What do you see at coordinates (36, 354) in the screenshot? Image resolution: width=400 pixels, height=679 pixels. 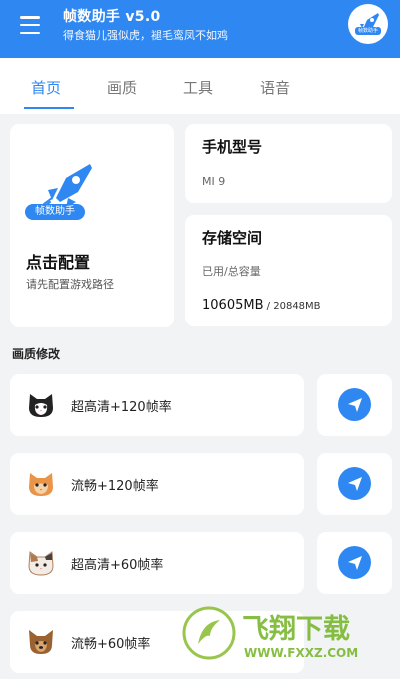 I see `section-title: 画质修改` at bounding box center [36, 354].